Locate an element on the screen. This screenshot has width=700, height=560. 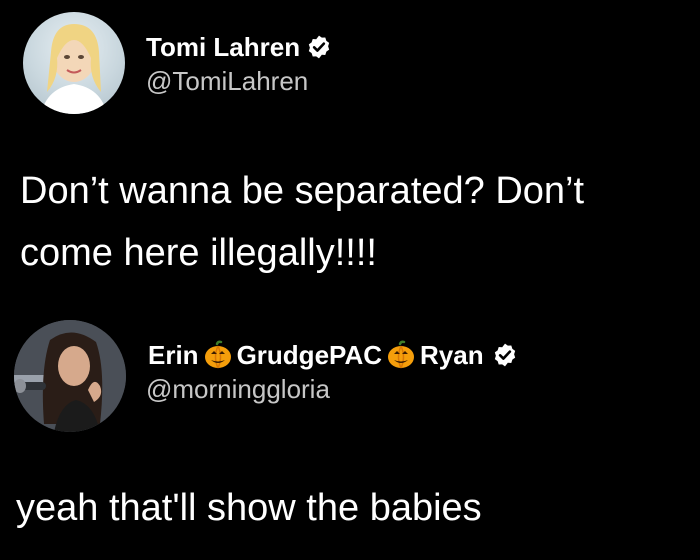
avatar-tomi-lahren is located at coordinates (74, 63).